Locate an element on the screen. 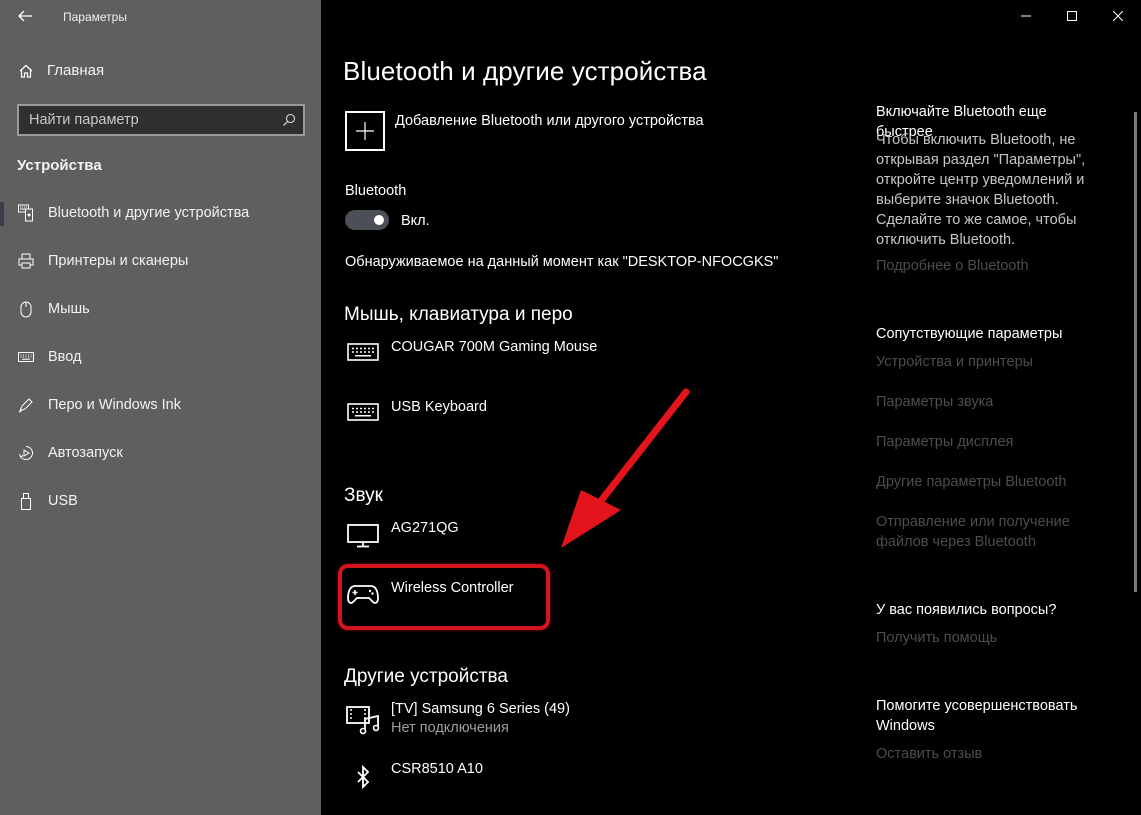 This screenshot has height=815, width=1141. questions-title: У вас появились вопросы? is located at coordinates (966, 610).